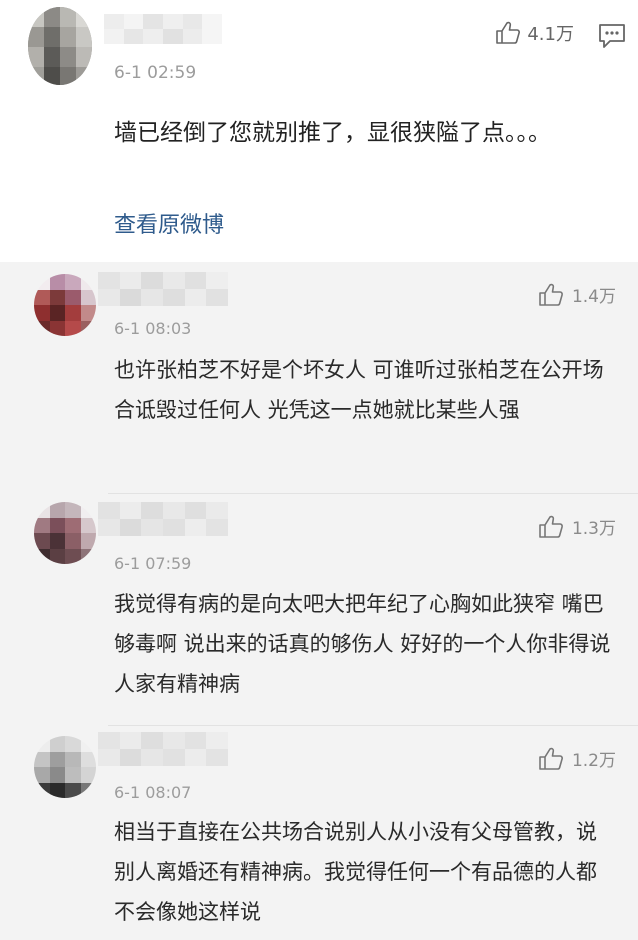 The image size is (638, 940). Describe the element at coordinates (332, 133) in the screenshot. I see `comment-text: 墙已经倒了您就别推了，显很狭隘了点。。。` at that location.